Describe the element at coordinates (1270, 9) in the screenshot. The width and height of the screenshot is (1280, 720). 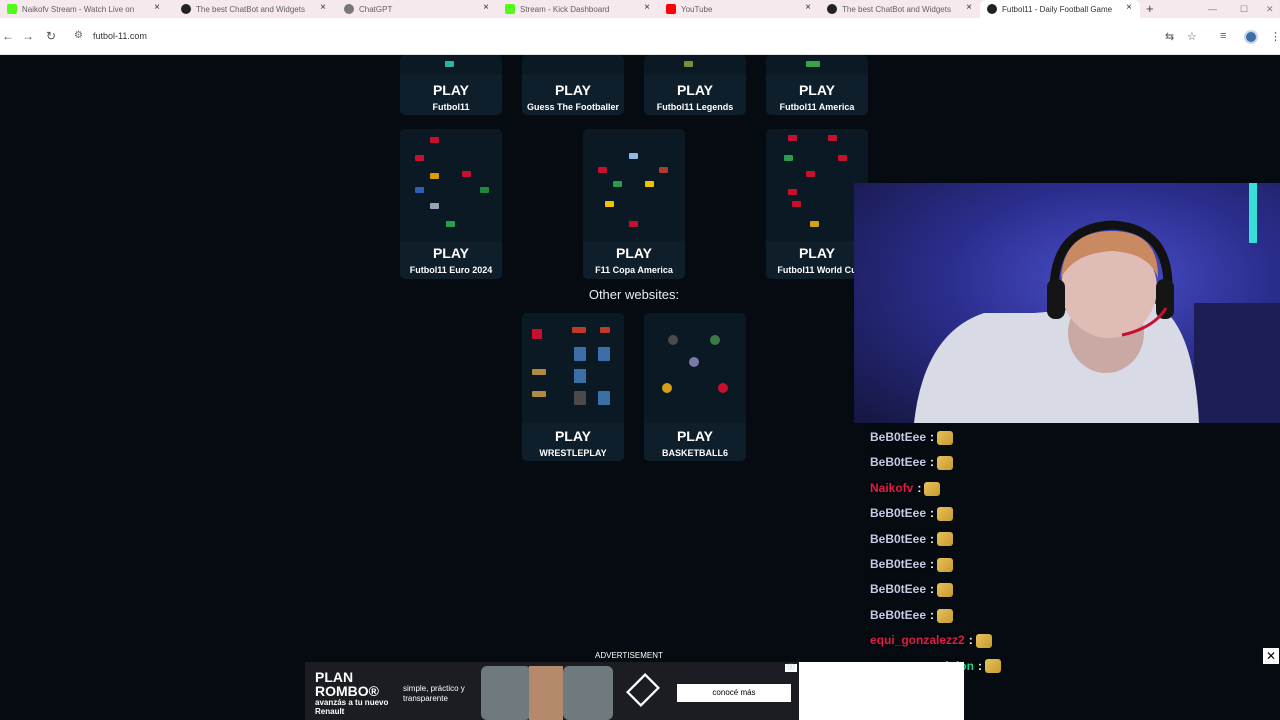
I see `window-close-icon: ✕` at that location.